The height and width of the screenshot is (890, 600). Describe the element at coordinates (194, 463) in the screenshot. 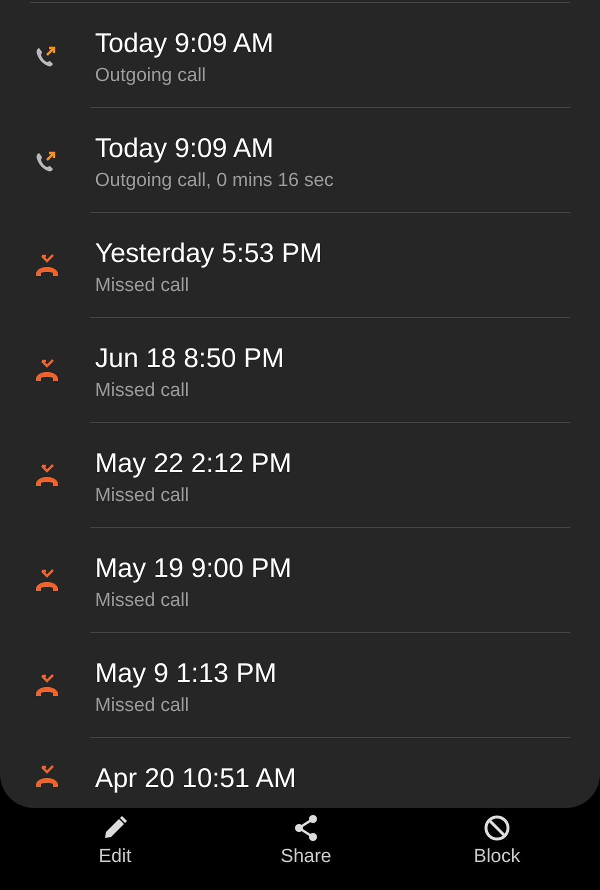

I see `call-time: May 22 2:12 PM` at that location.